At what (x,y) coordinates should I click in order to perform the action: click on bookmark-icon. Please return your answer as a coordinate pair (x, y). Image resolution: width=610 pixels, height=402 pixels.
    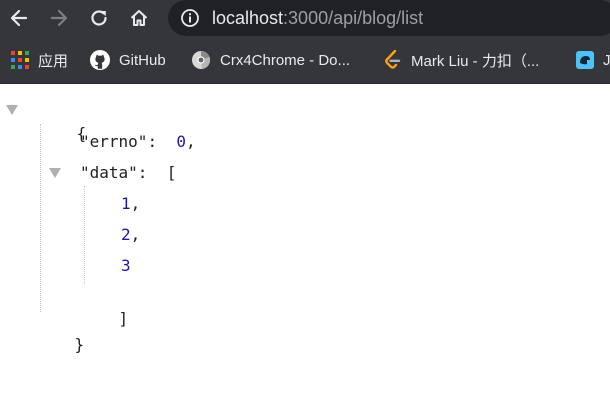
    Looking at the image, I should click on (585, 60).